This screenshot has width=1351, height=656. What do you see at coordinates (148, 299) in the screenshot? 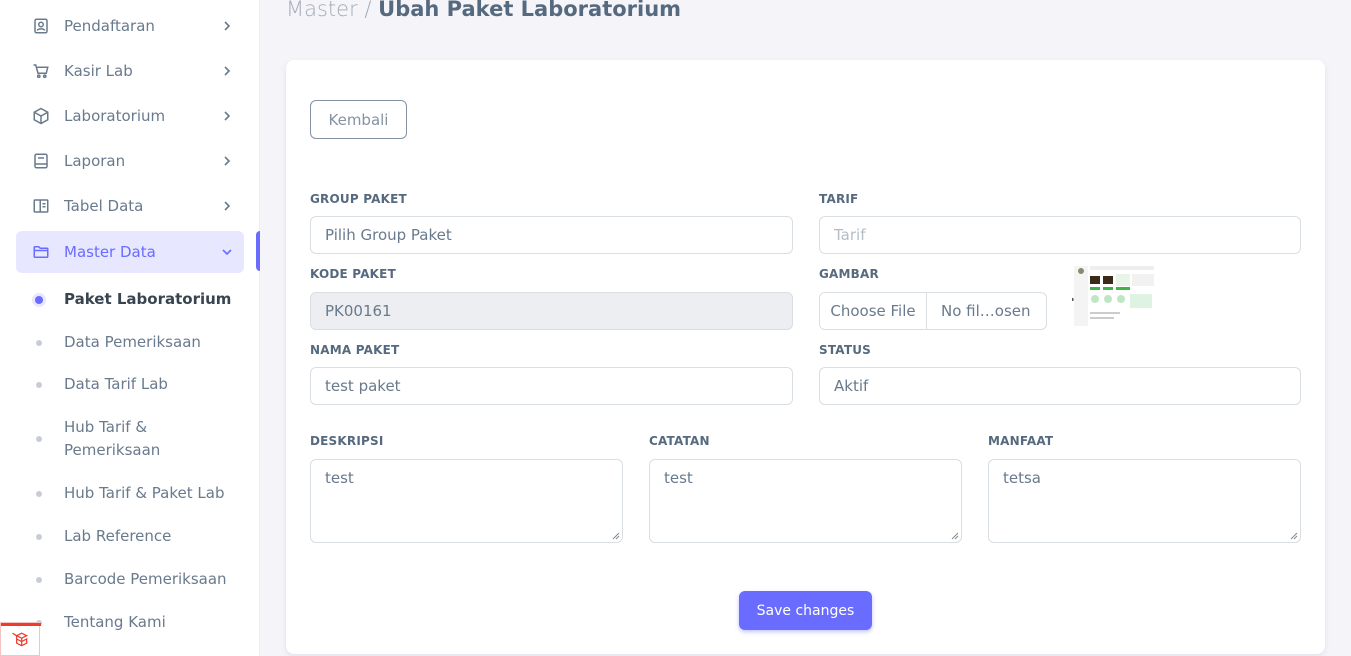
I see `sidebar-subitem-label: Paket Laboratorium` at bounding box center [148, 299].